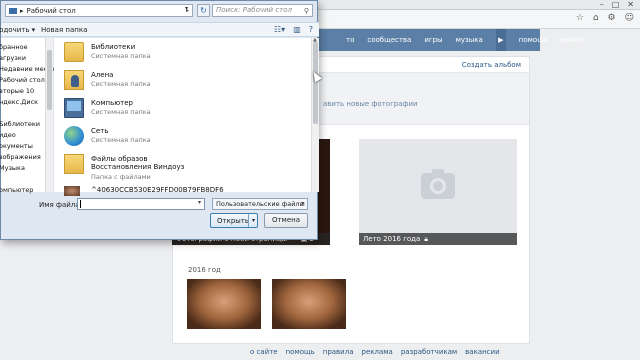  Describe the element at coordinates (572, 40) in the screenshot. I see `nav-item-logout: выйти` at that location.